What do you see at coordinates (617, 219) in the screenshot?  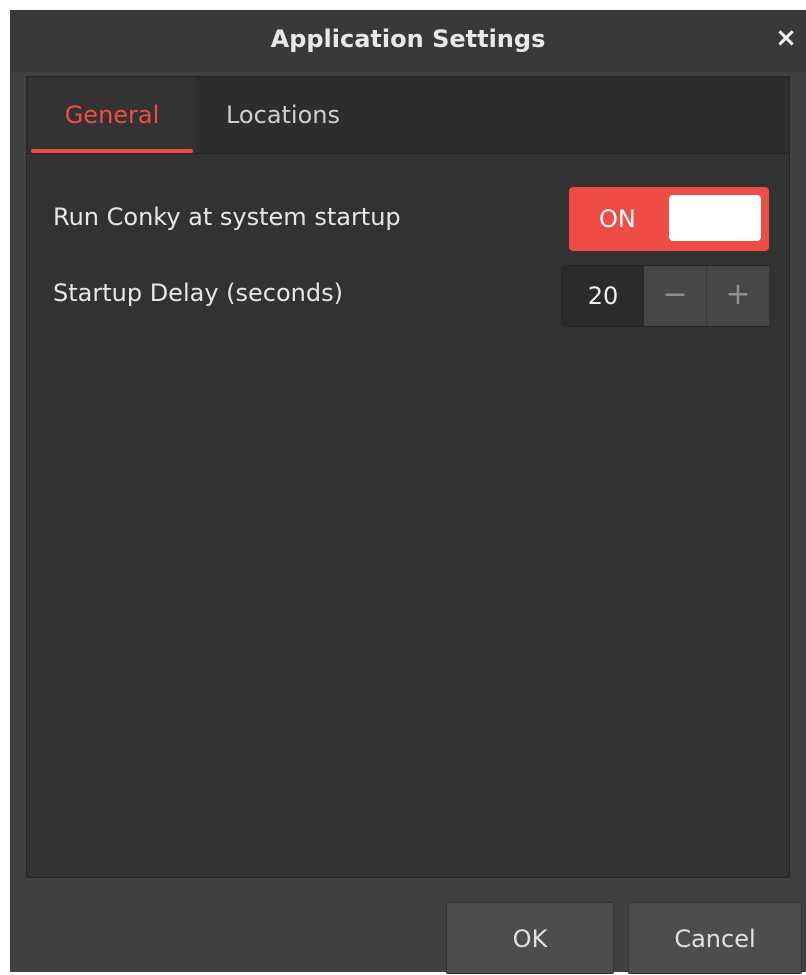 I see `switch-state-label: ON` at bounding box center [617, 219].